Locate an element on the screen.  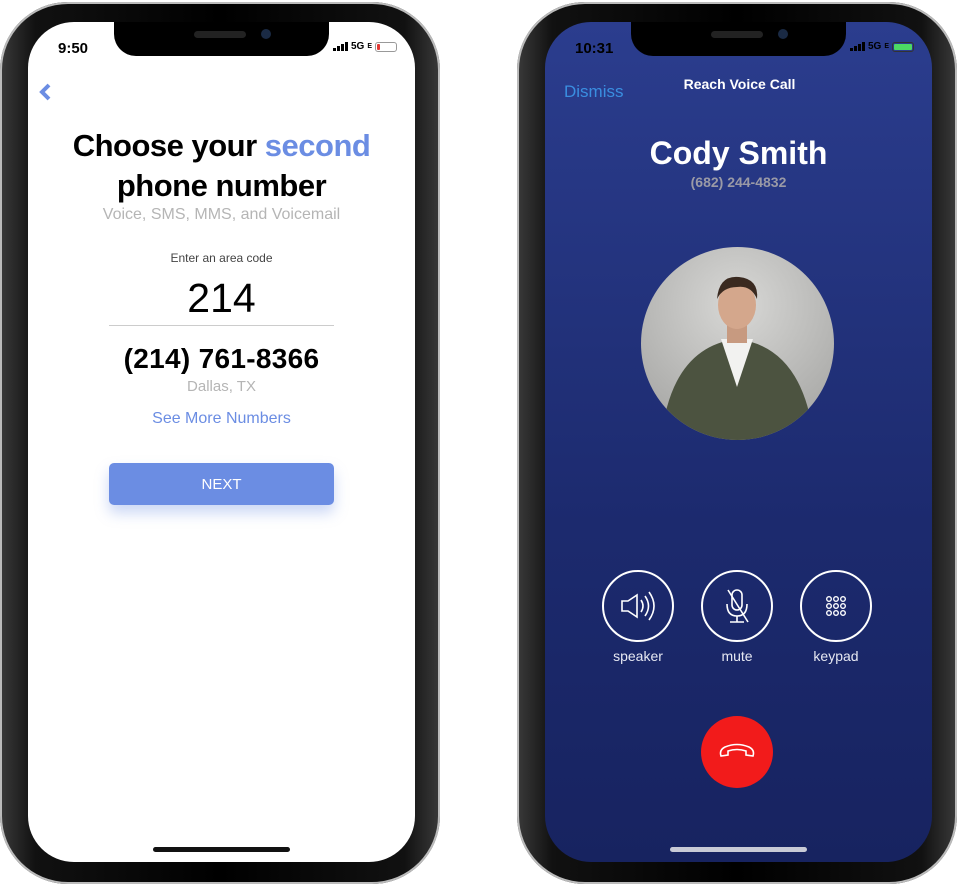
caller-avatar is located at coordinates (737, 343).